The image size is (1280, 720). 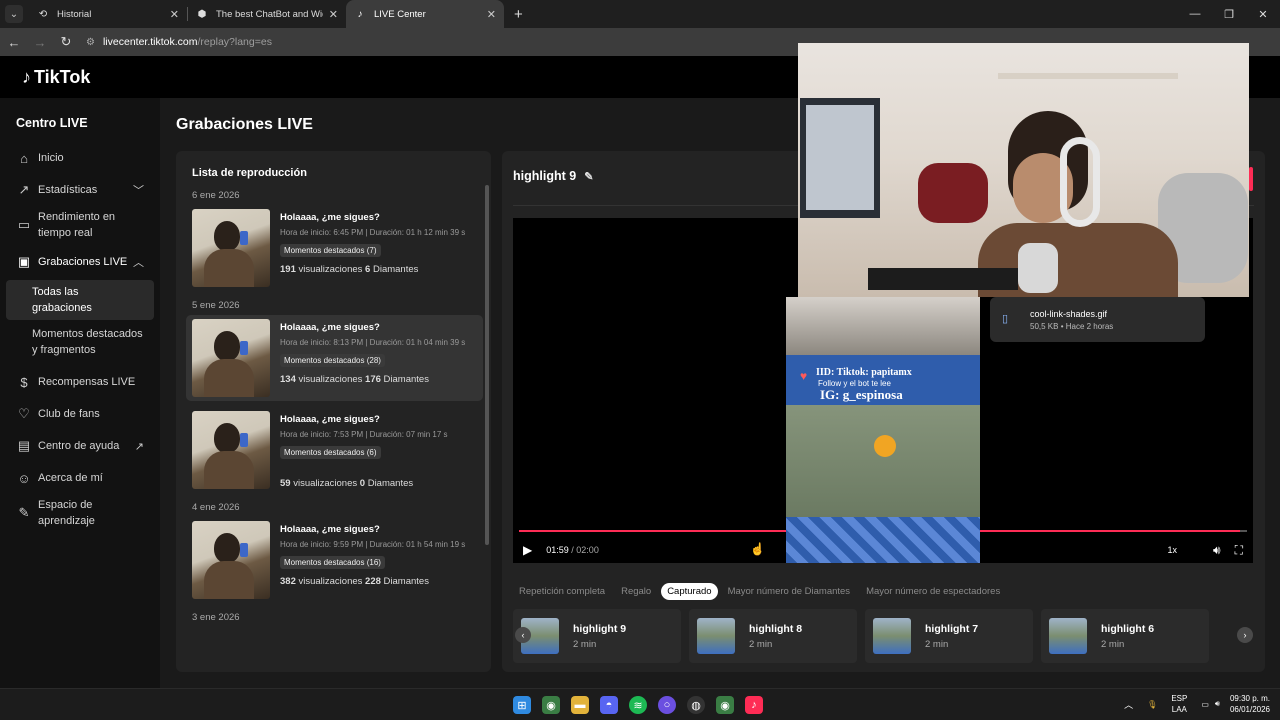 I want to click on language-indicator: ESP LAA, so click(x=1179, y=704).